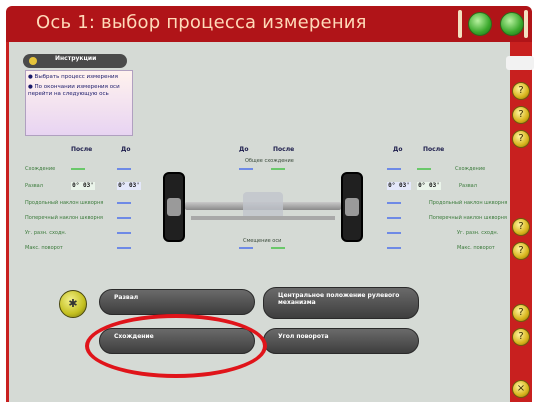 Image resolution: width=538 pixels, height=405 pixels. Describe the element at coordinates (44, 248) in the screenshot. I see `row-label-left: Макс. поворот` at that location.